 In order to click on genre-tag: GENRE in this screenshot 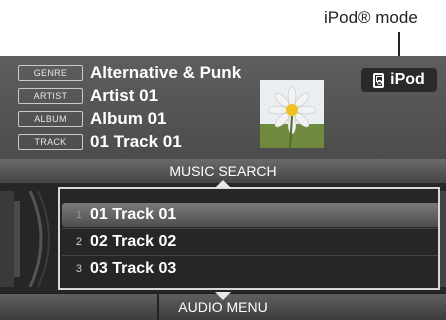, I will do `click(50, 73)`.